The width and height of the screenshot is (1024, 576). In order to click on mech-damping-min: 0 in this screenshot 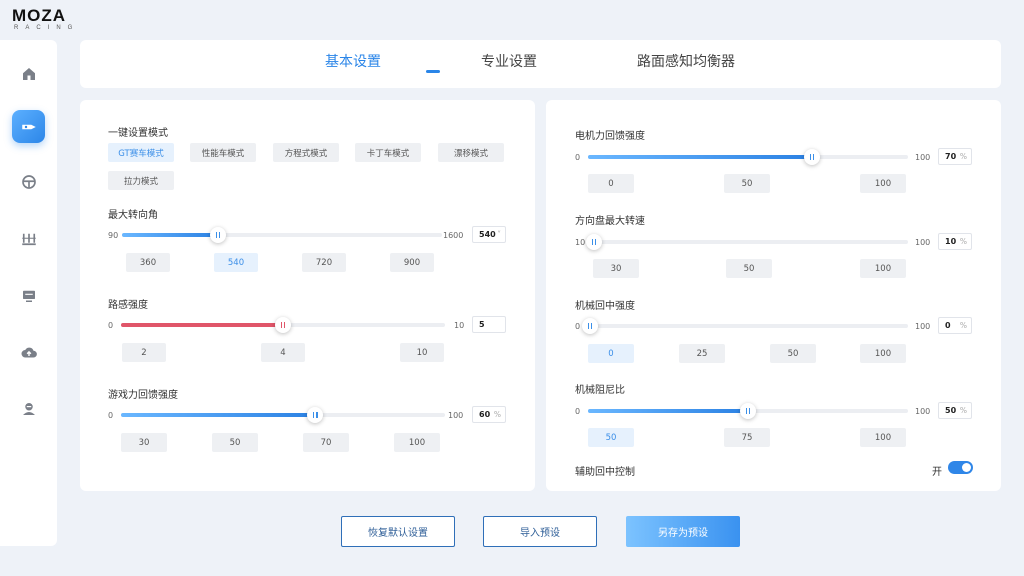, I will do `click(578, 411)`.